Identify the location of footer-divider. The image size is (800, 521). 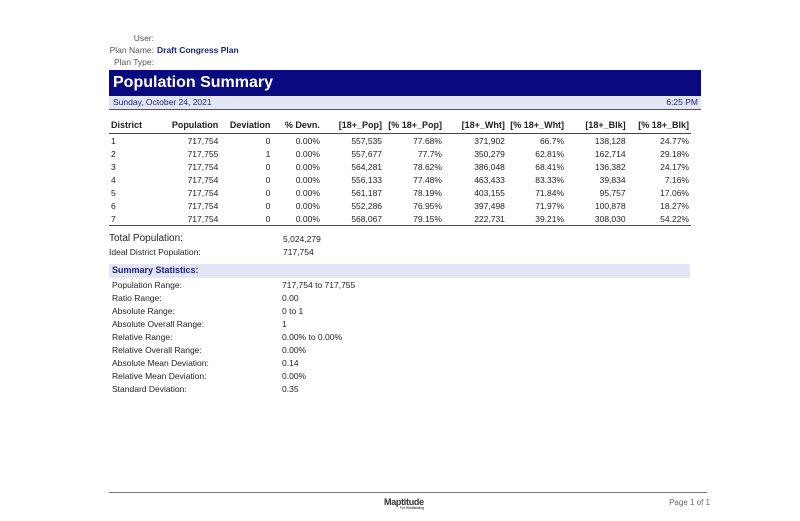
(408, 492).